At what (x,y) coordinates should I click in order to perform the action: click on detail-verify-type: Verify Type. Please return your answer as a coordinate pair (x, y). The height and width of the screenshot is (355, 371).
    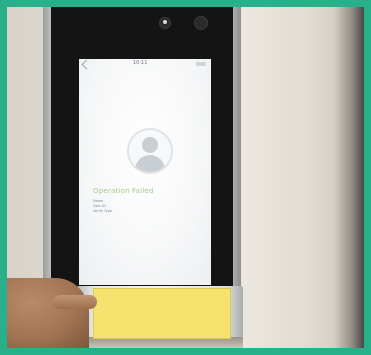
    Looking at the image, I should click on (103, 211).